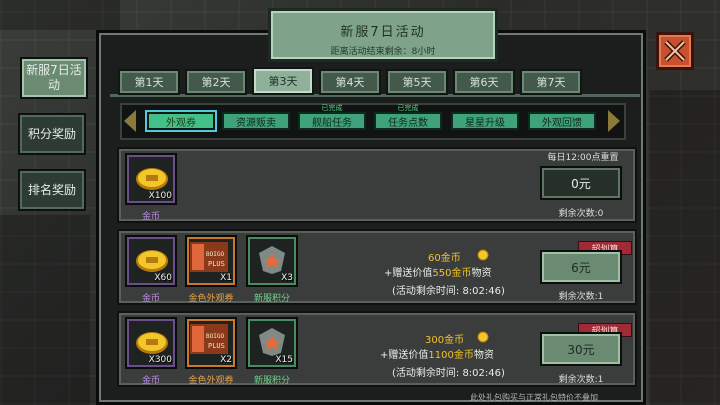 The width and height of the screenshot is (720, 405). I want to click on offer-coin-amount: 300金币, so click(445, 340).